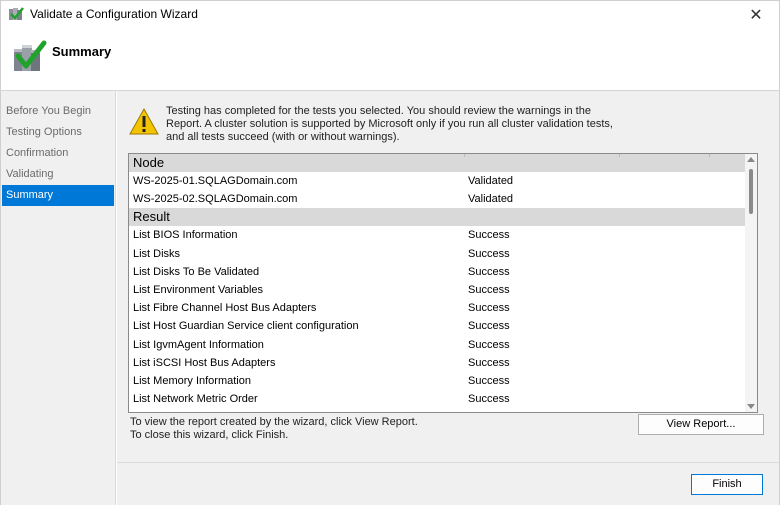  I want to click on list-item: List Memory Information Success, so click(437, 381).